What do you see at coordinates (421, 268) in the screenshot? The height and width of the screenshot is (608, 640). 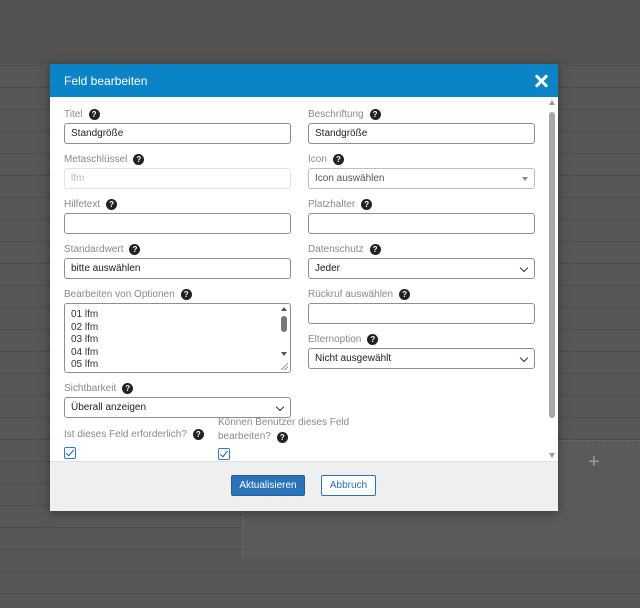 I see `datenschutz-select: Jeder` at bounding box center [421, 268].